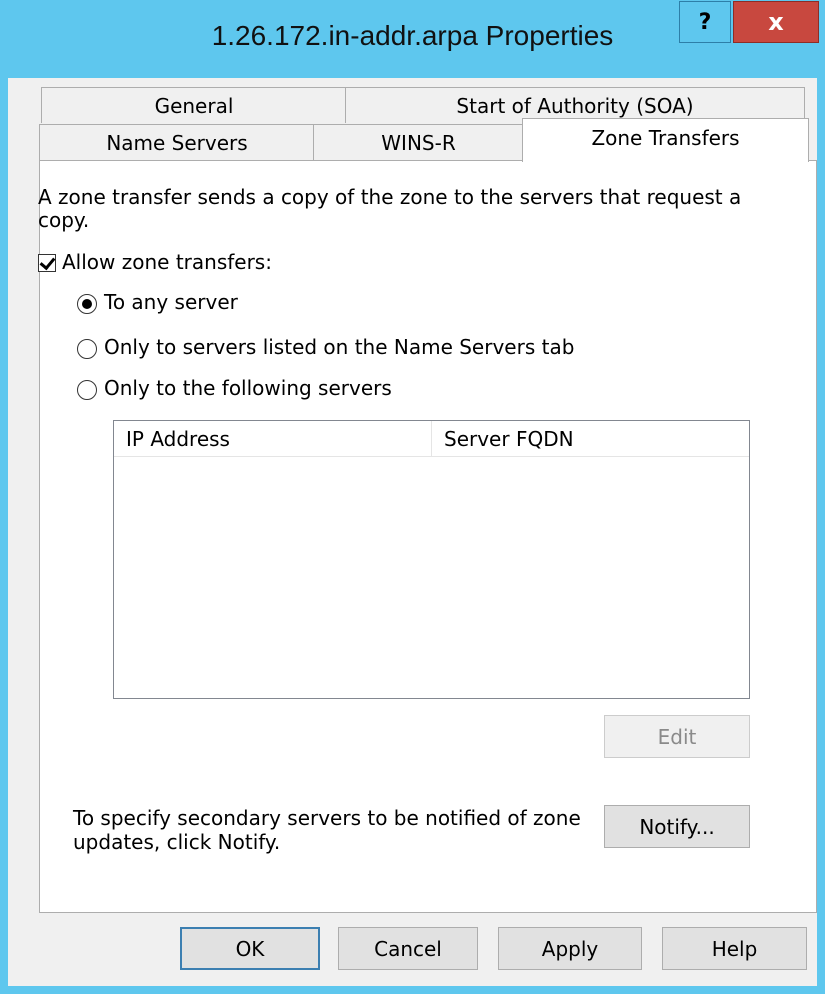  I want to click on column-label: IP Address, so click(178, 438).